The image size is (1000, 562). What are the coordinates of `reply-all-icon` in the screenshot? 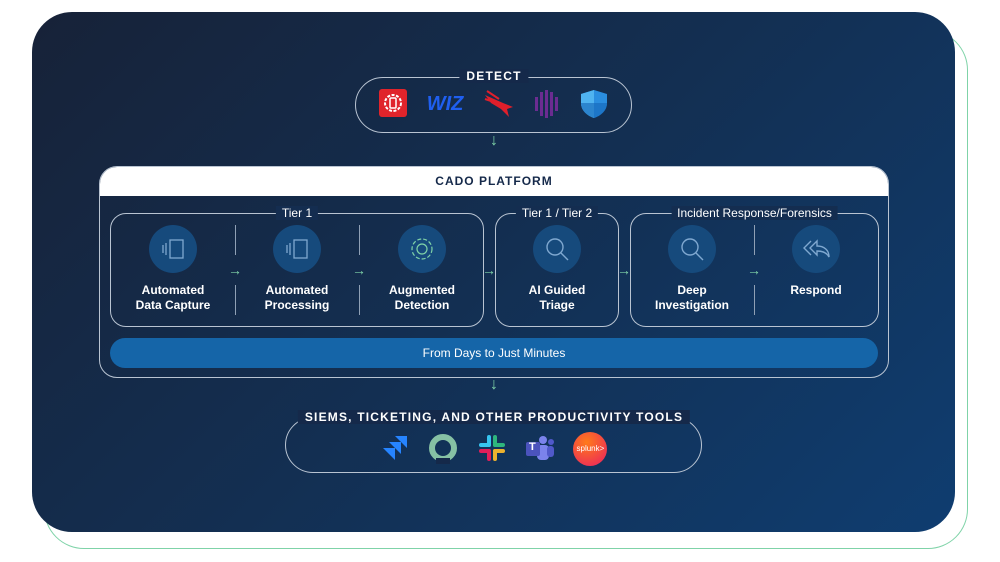 It's located at (816, 248).